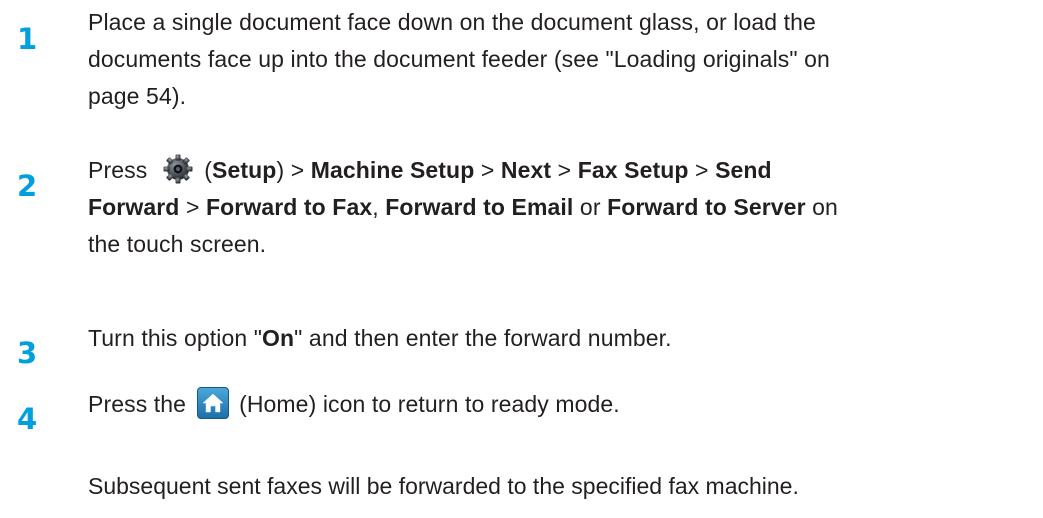 The image size is (1043, 518). What do you see at coordinates (137, 96) in the screenshot?
I see `step-line: page 54).` at bounding box center [137, 96].